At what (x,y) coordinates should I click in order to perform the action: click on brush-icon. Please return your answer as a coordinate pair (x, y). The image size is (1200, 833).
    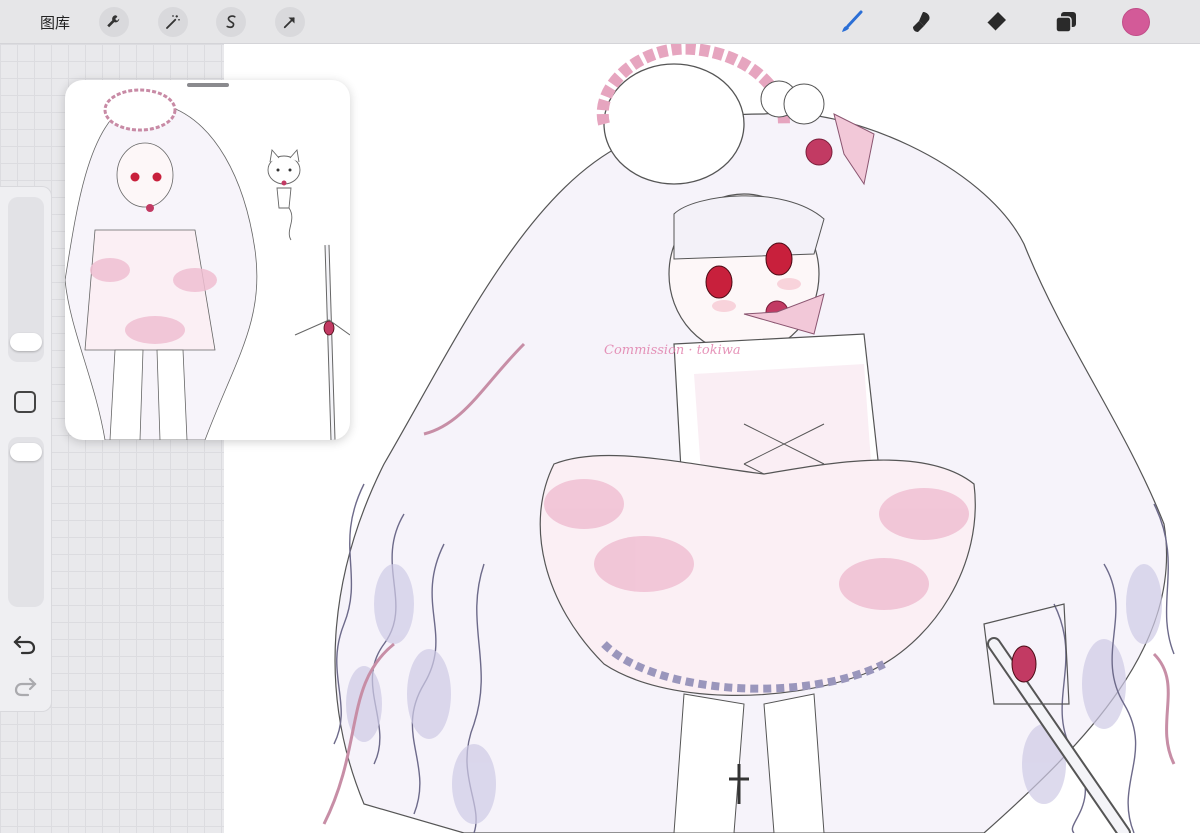
    Looking at the image, I should click on (852, 21).